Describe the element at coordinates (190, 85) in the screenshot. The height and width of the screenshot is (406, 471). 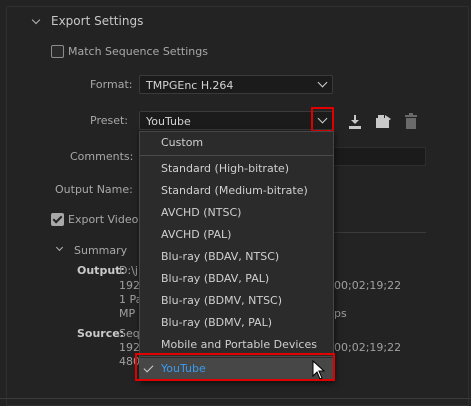
I see `format-value: TMPGEnc H.264` at that location.